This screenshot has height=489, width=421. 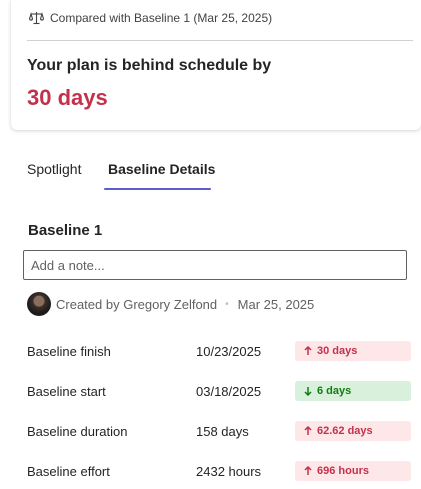 I want to click on metric-badge-duration: 62.62 days, so click(x=353, y=431).